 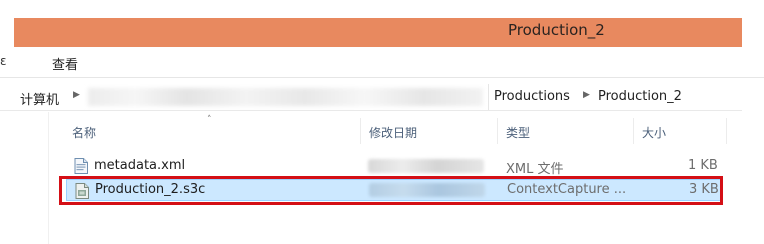 I want to click on column-header-type: 类型, so click(x=518, y=132).